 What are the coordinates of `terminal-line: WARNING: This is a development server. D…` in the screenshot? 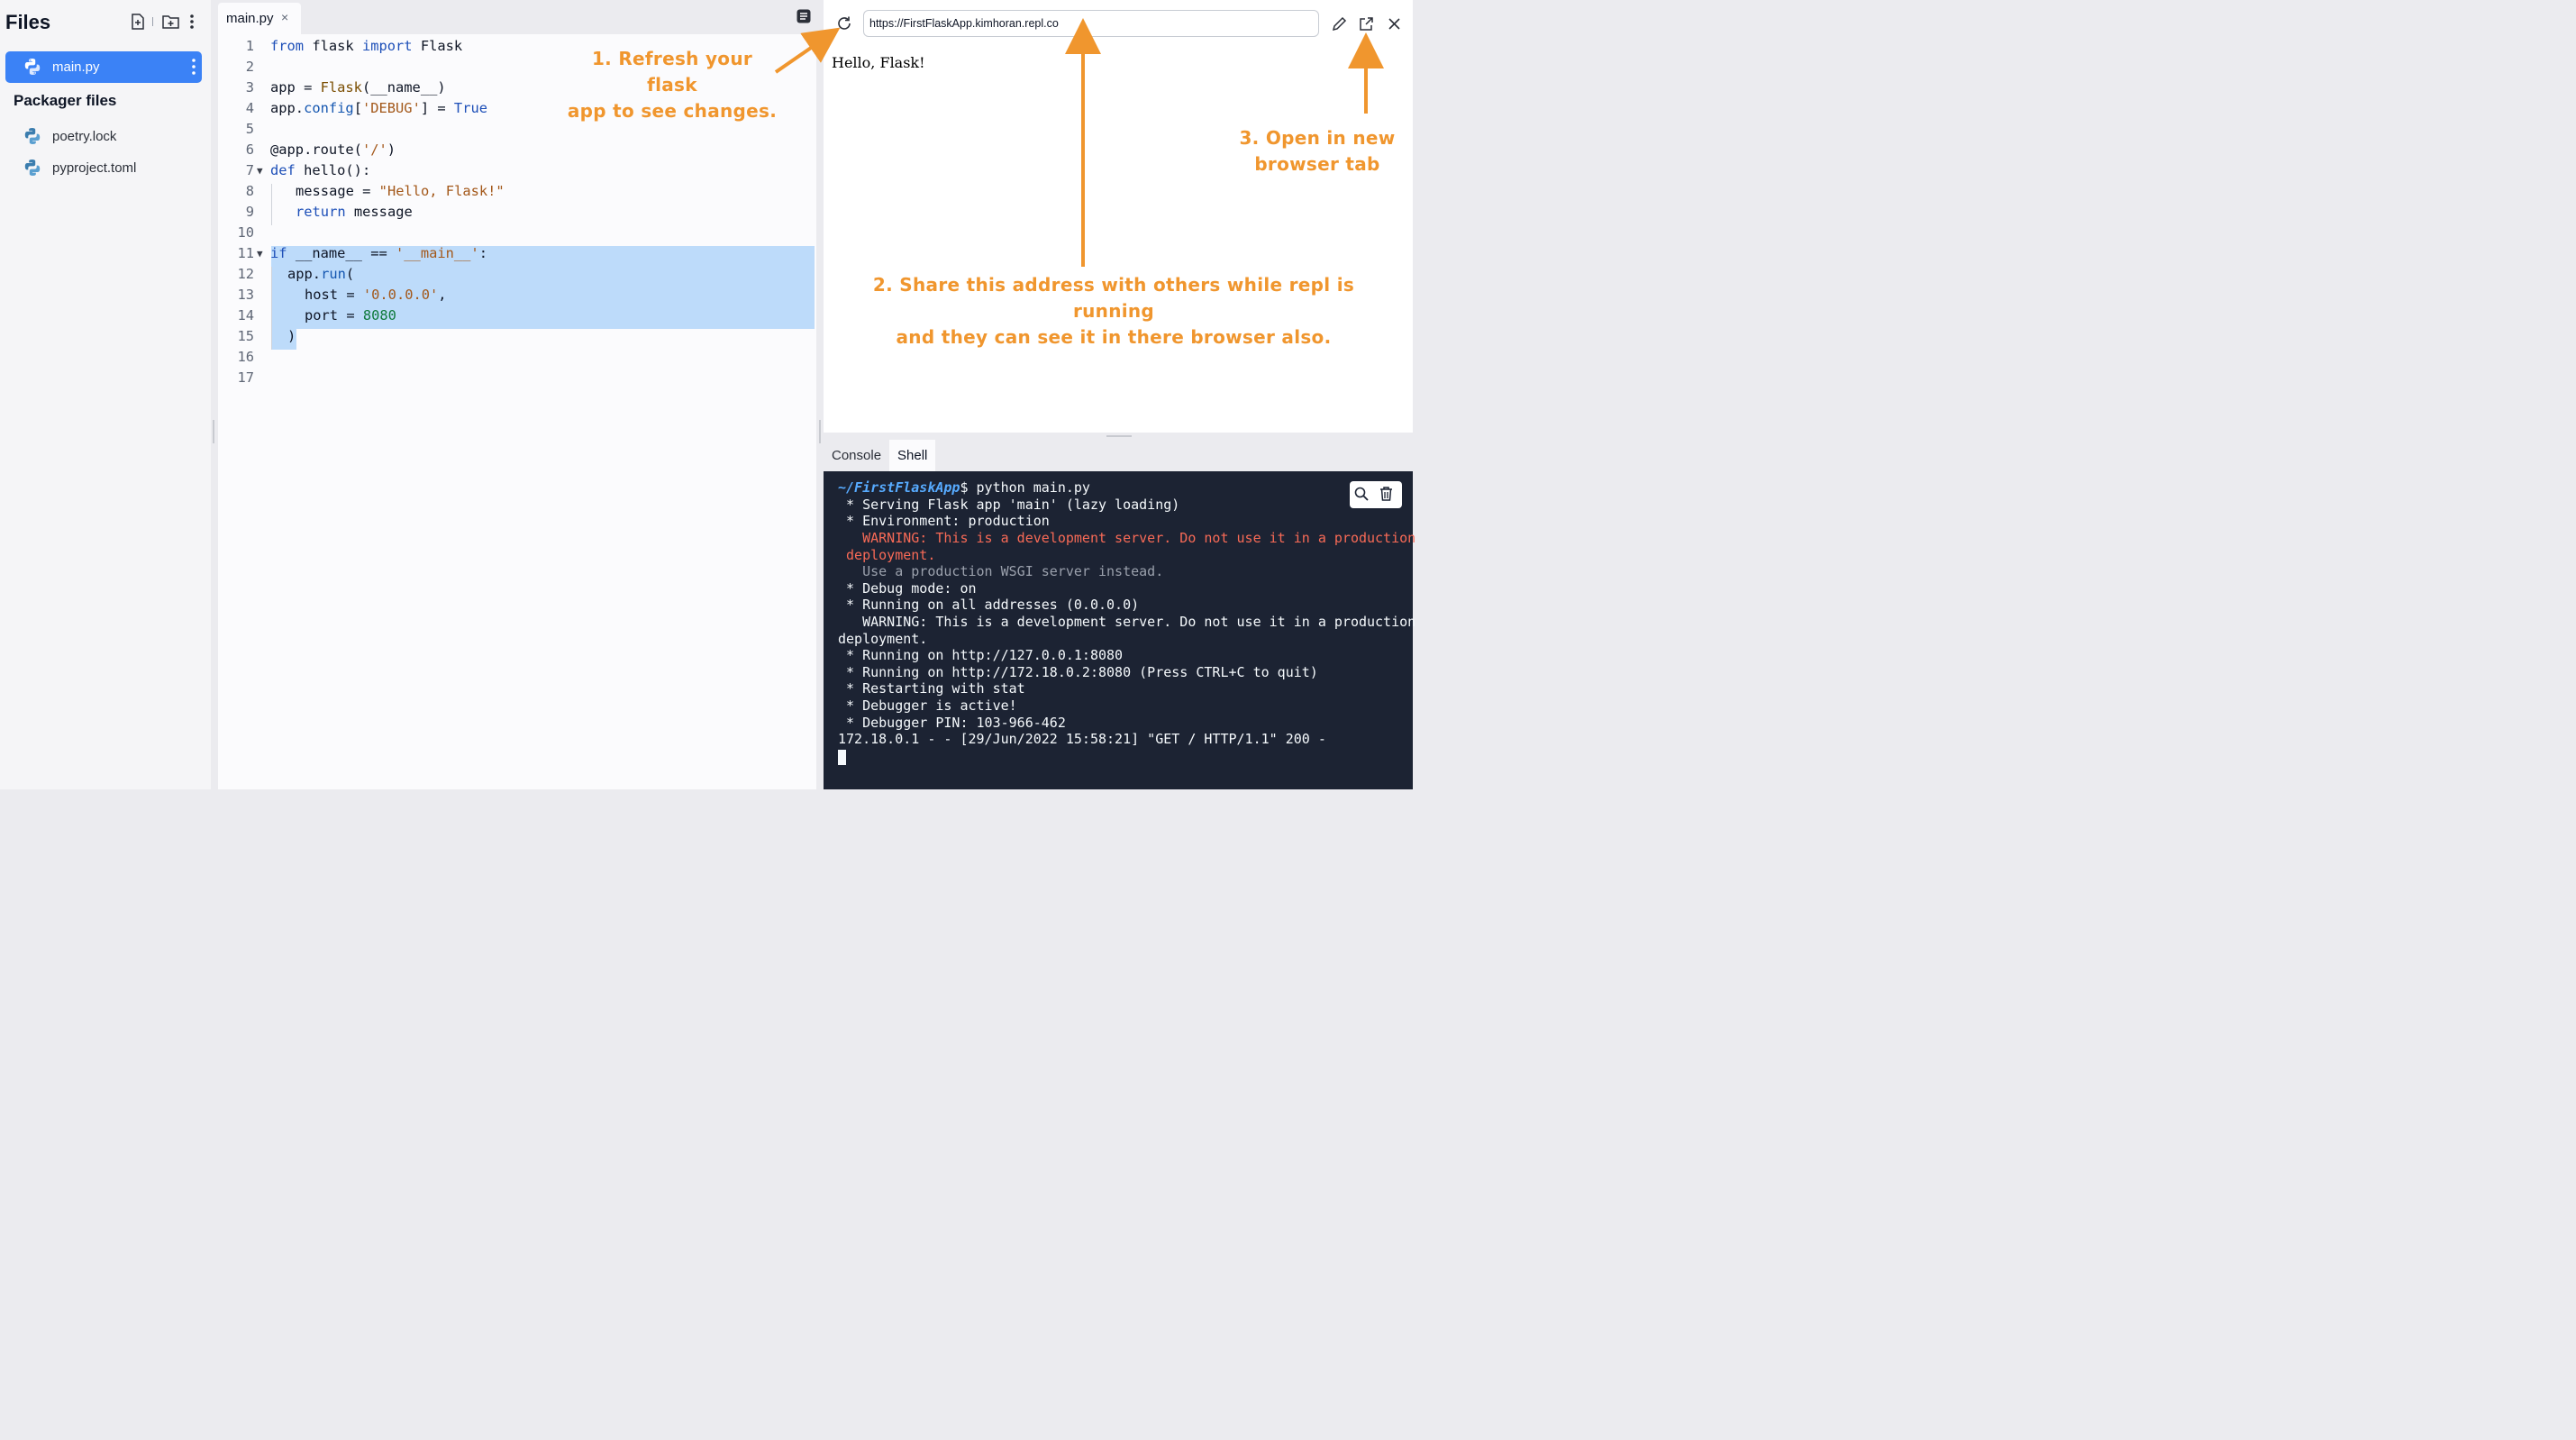 It's located at (1127, 622).